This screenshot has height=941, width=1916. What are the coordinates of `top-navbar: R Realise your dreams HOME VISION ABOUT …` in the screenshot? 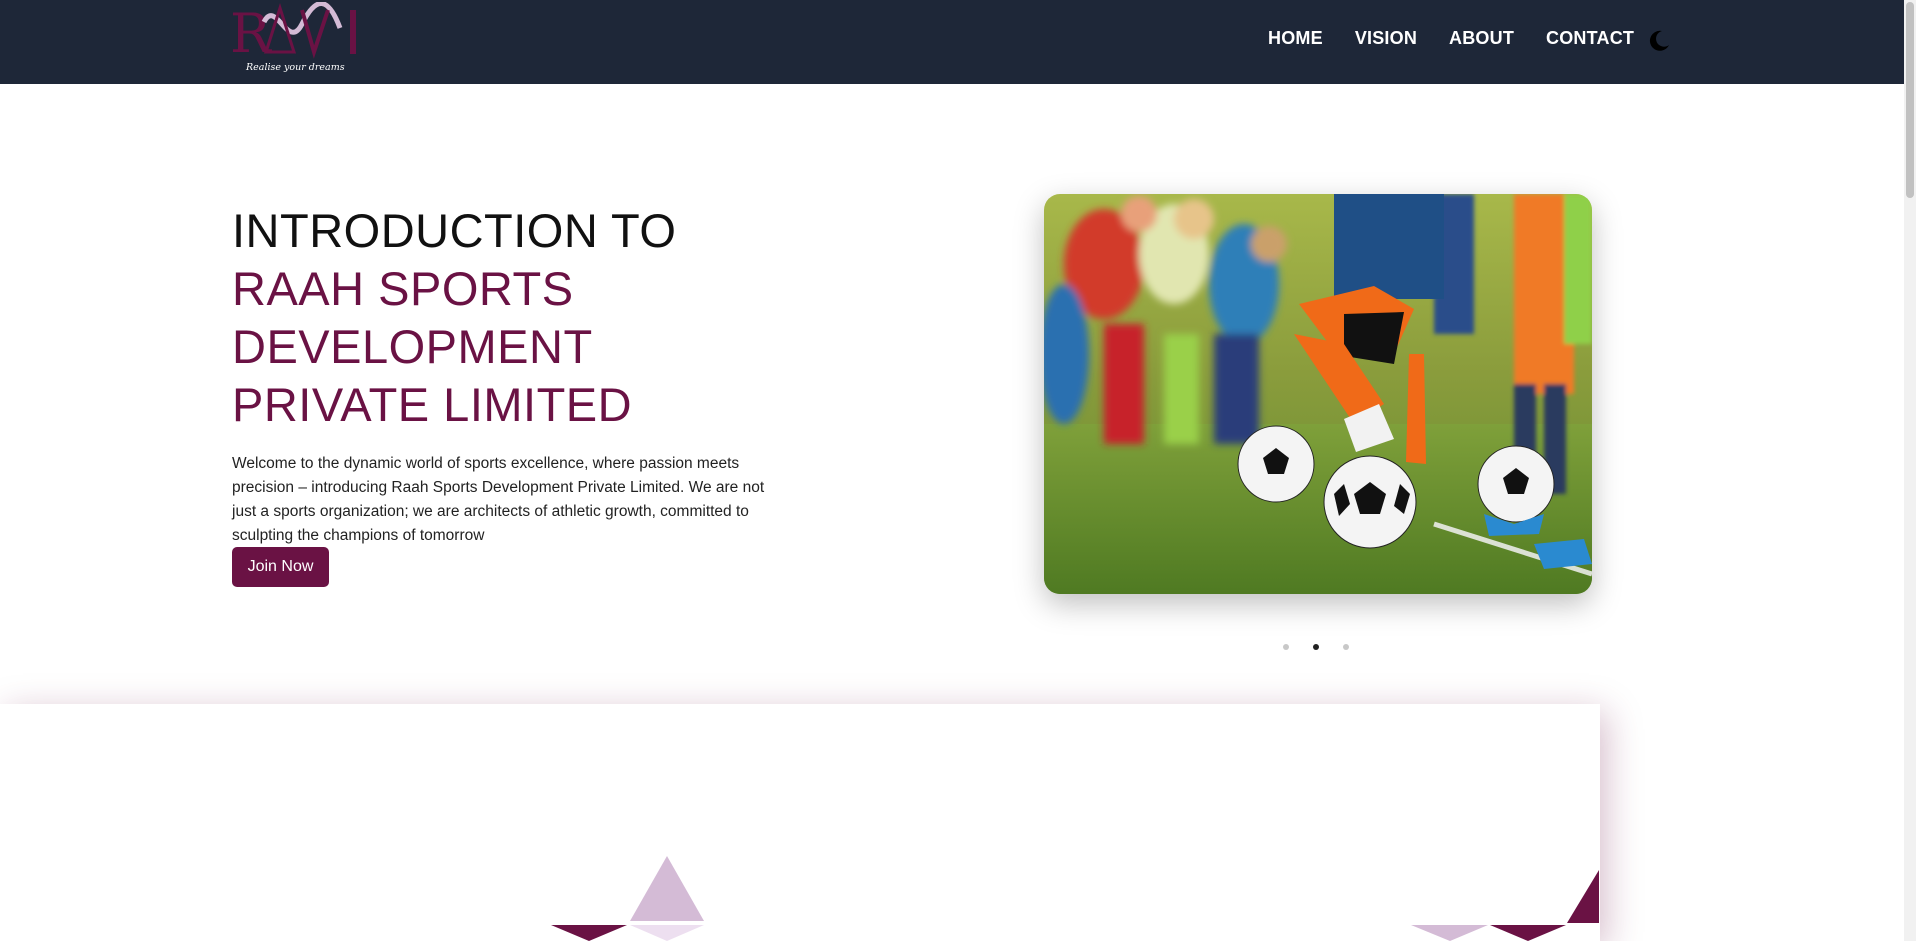 It's located at (952, 42).